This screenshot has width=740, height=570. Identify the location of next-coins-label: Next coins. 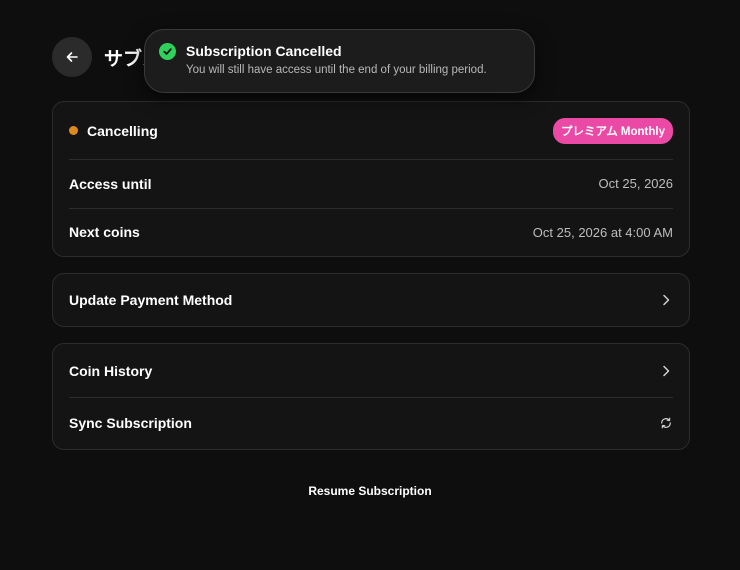
(104, 232).